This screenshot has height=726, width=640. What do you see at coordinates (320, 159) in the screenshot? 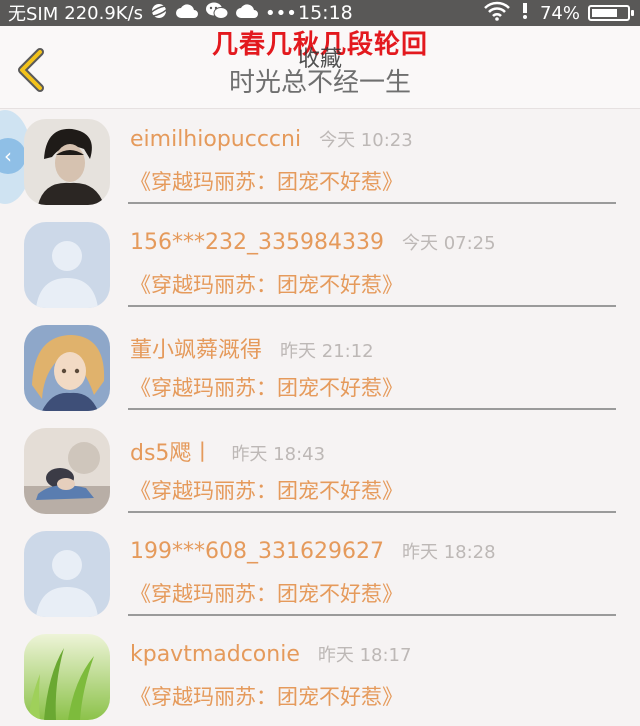
I see `list-item: eimilhiopucccni 今天 10:23 《穿越玛丽苏：团宠不好惹》` at bounding box center [320, 159].